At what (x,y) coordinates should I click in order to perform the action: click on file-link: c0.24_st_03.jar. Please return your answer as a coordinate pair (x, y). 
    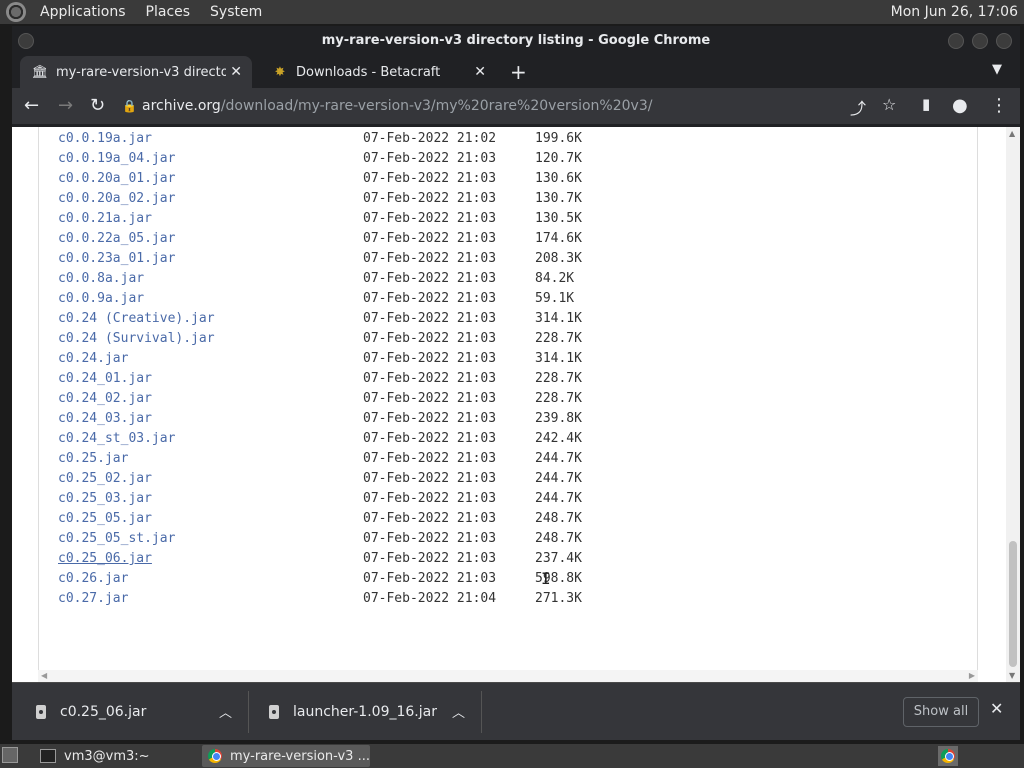
    Looking at the image, I should click on (116, 439).